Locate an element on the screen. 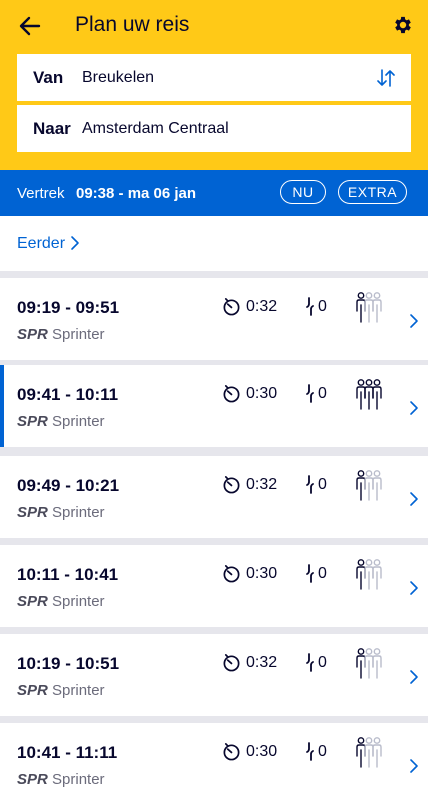  to-field: Naar Amsterdam Centraal is located at coordinates (214, 128).